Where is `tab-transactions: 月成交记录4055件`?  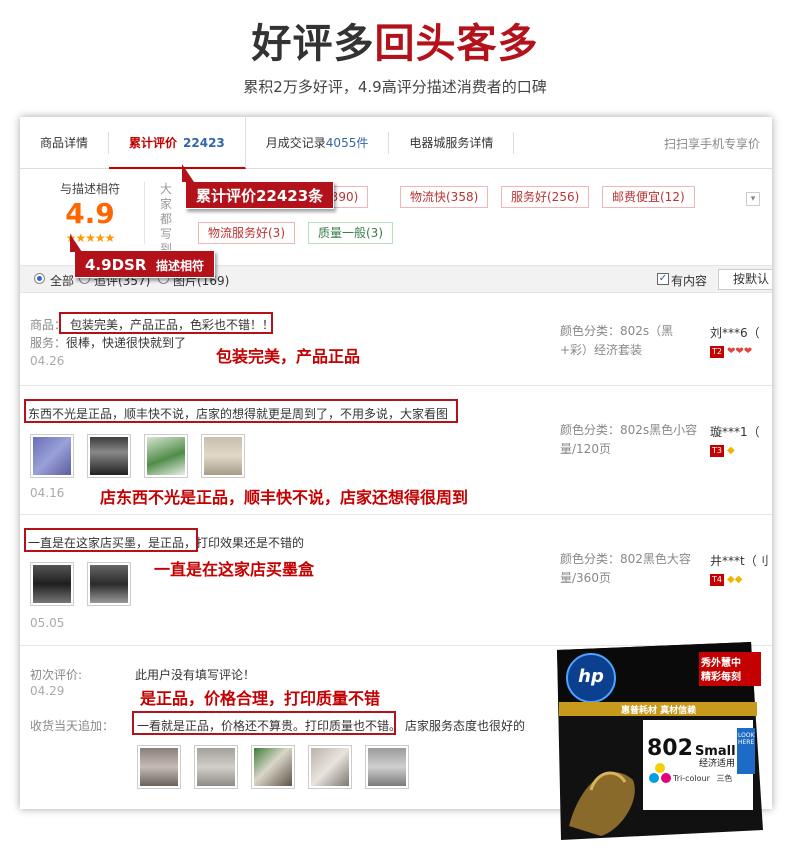
tab-transactions: 月成交记录4055件 is located at coordinates (318, 142).